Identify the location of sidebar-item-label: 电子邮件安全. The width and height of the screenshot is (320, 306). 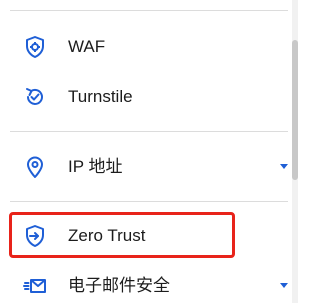
(119, 285).